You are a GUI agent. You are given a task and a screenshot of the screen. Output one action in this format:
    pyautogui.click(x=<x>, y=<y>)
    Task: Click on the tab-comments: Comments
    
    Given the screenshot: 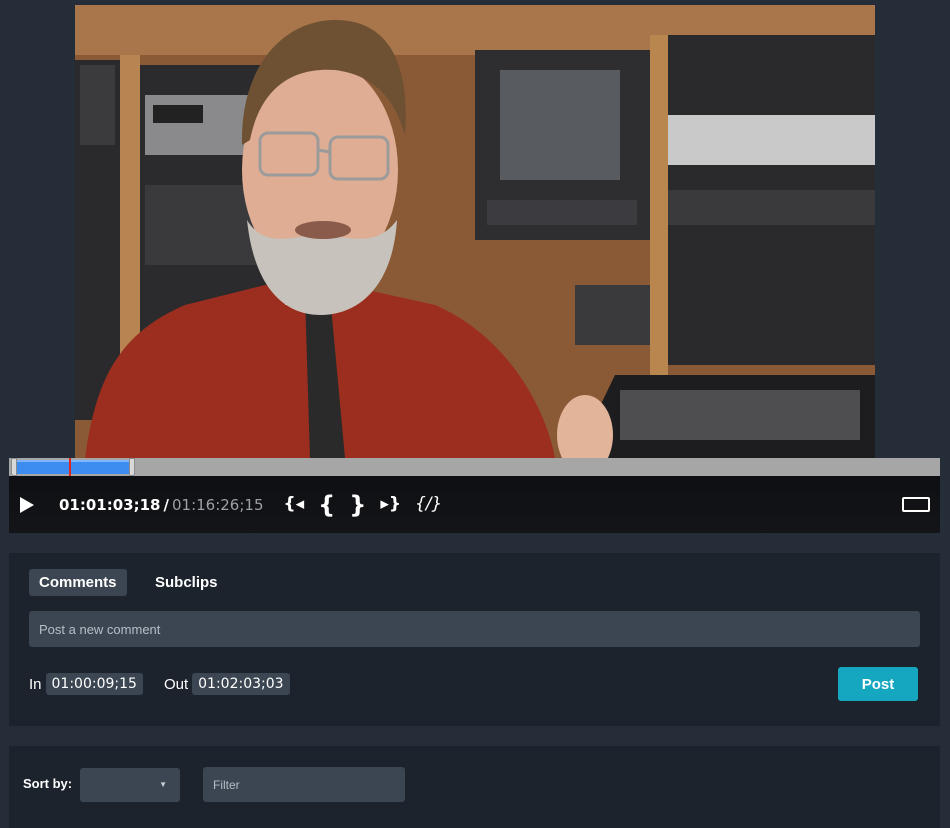 What is the action you would take?
    pyautogui.click(x=78, y=582)
    